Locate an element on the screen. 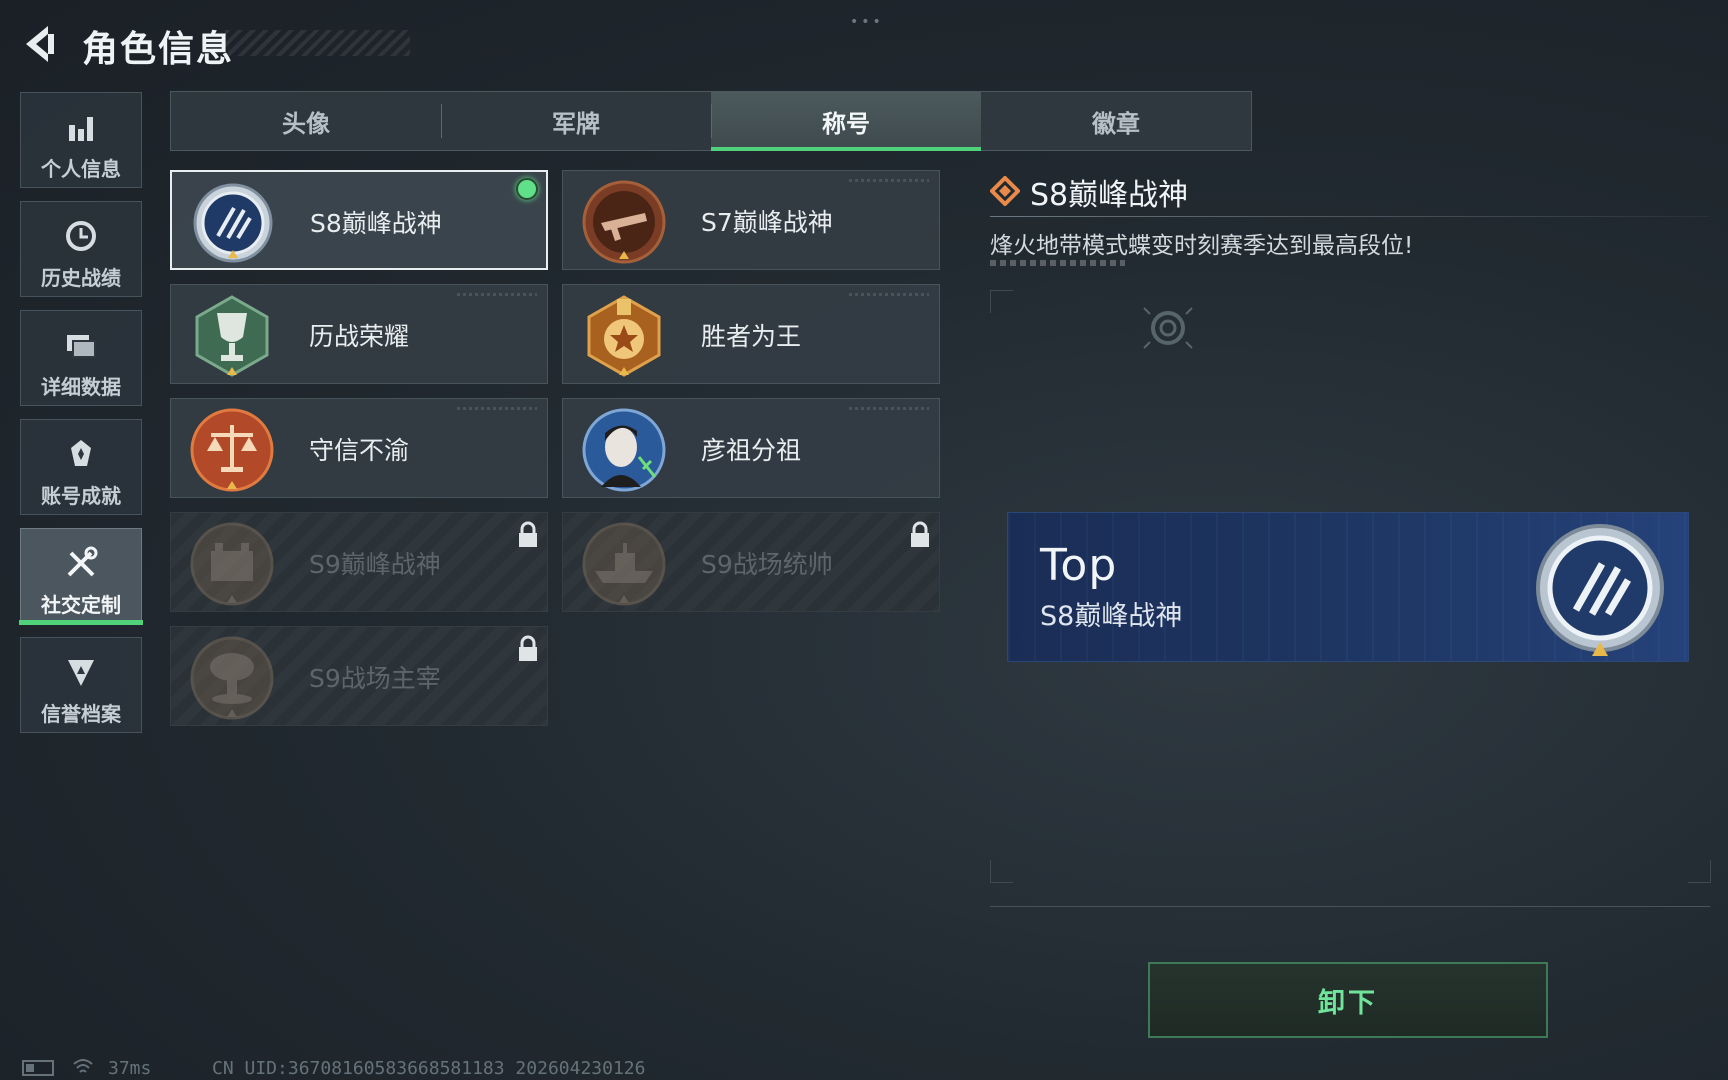  sidebar-item-label: 信誉档案 is located at coordinates (81, 714).